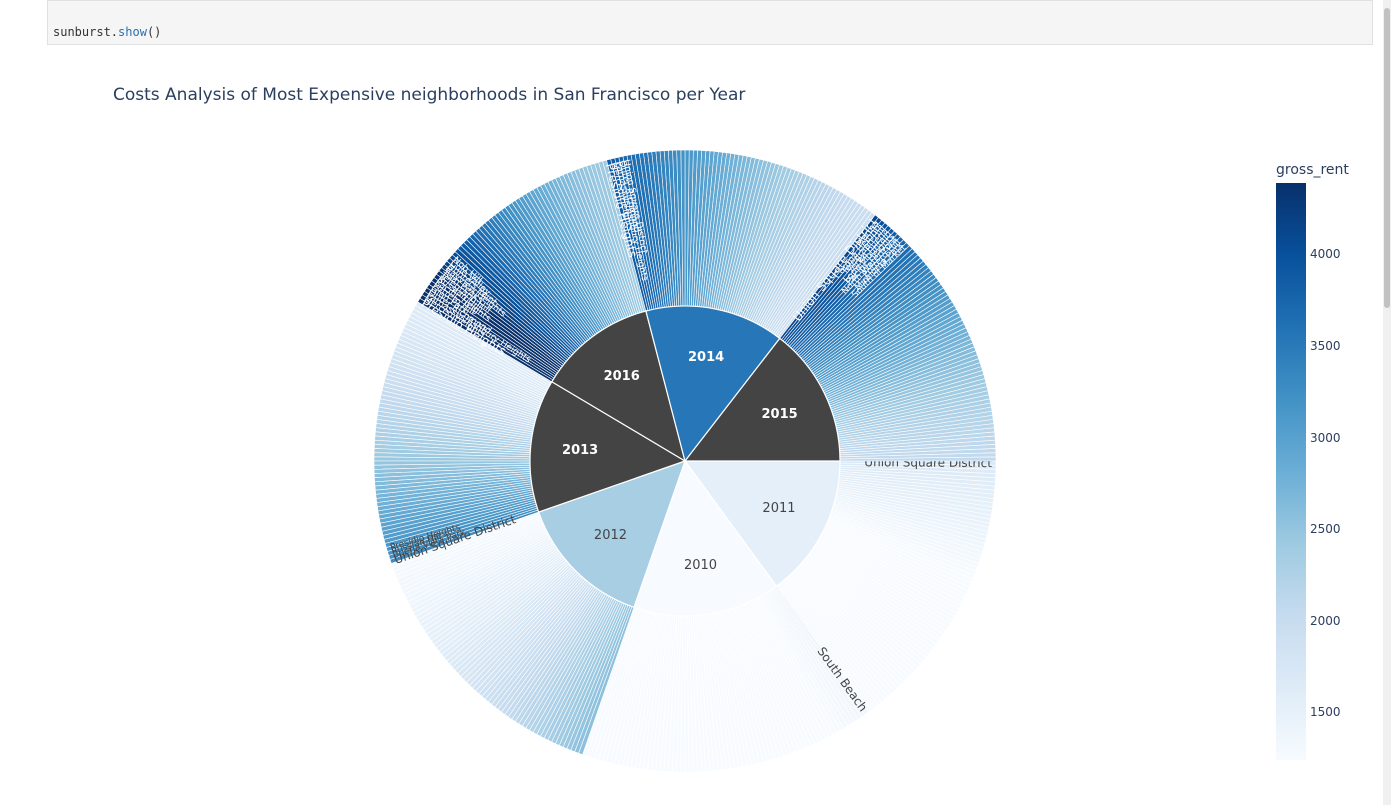 Image resolution: width=1391 pixels, height=805 pixels. Describe the element at coordinates (1325, 345) in the screenshot. I see `colorbar-tick: 3500` at that location.